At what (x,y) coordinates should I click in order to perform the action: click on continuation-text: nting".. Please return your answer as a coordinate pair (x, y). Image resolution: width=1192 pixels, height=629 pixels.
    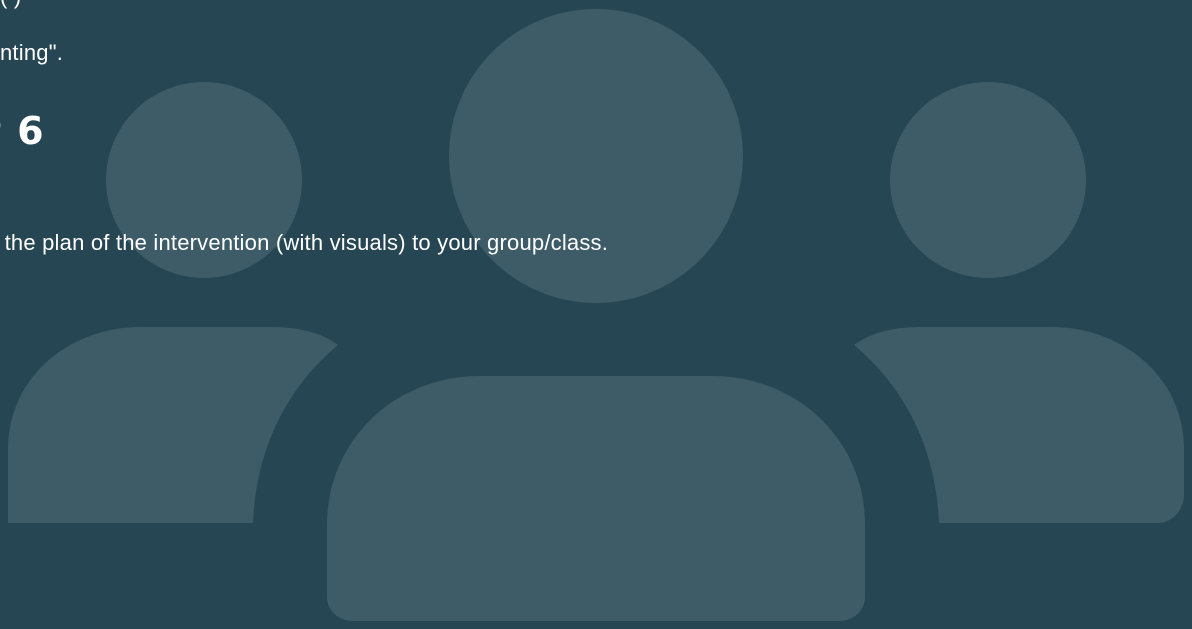
    Looking at the image, I should click on (32, 52).